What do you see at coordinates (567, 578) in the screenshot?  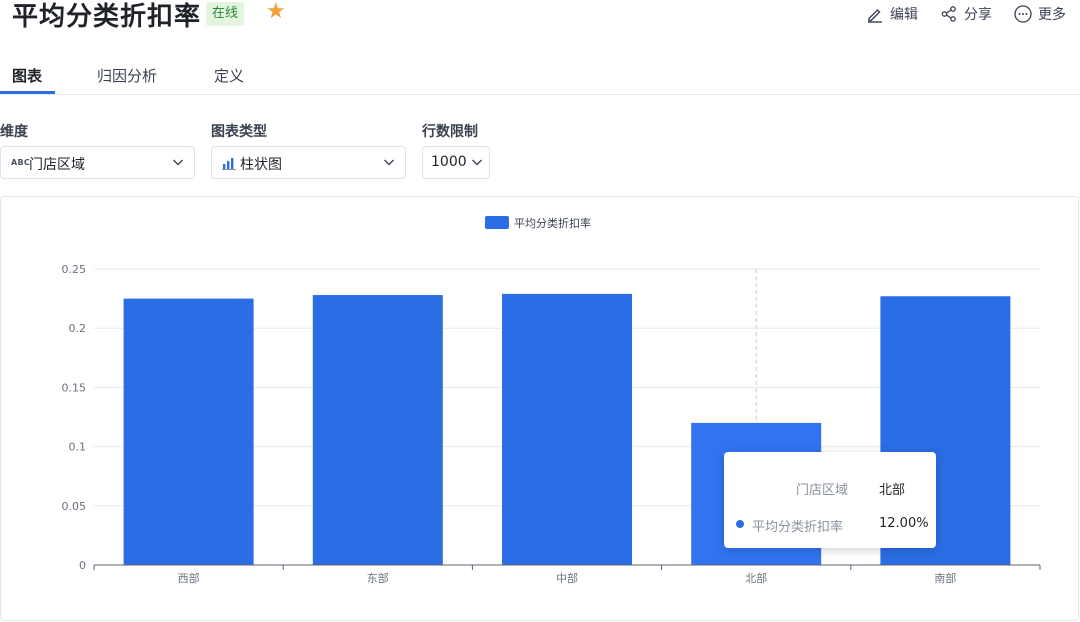 I see `x-tick-label: 中部` at bounding box center [567, 578].